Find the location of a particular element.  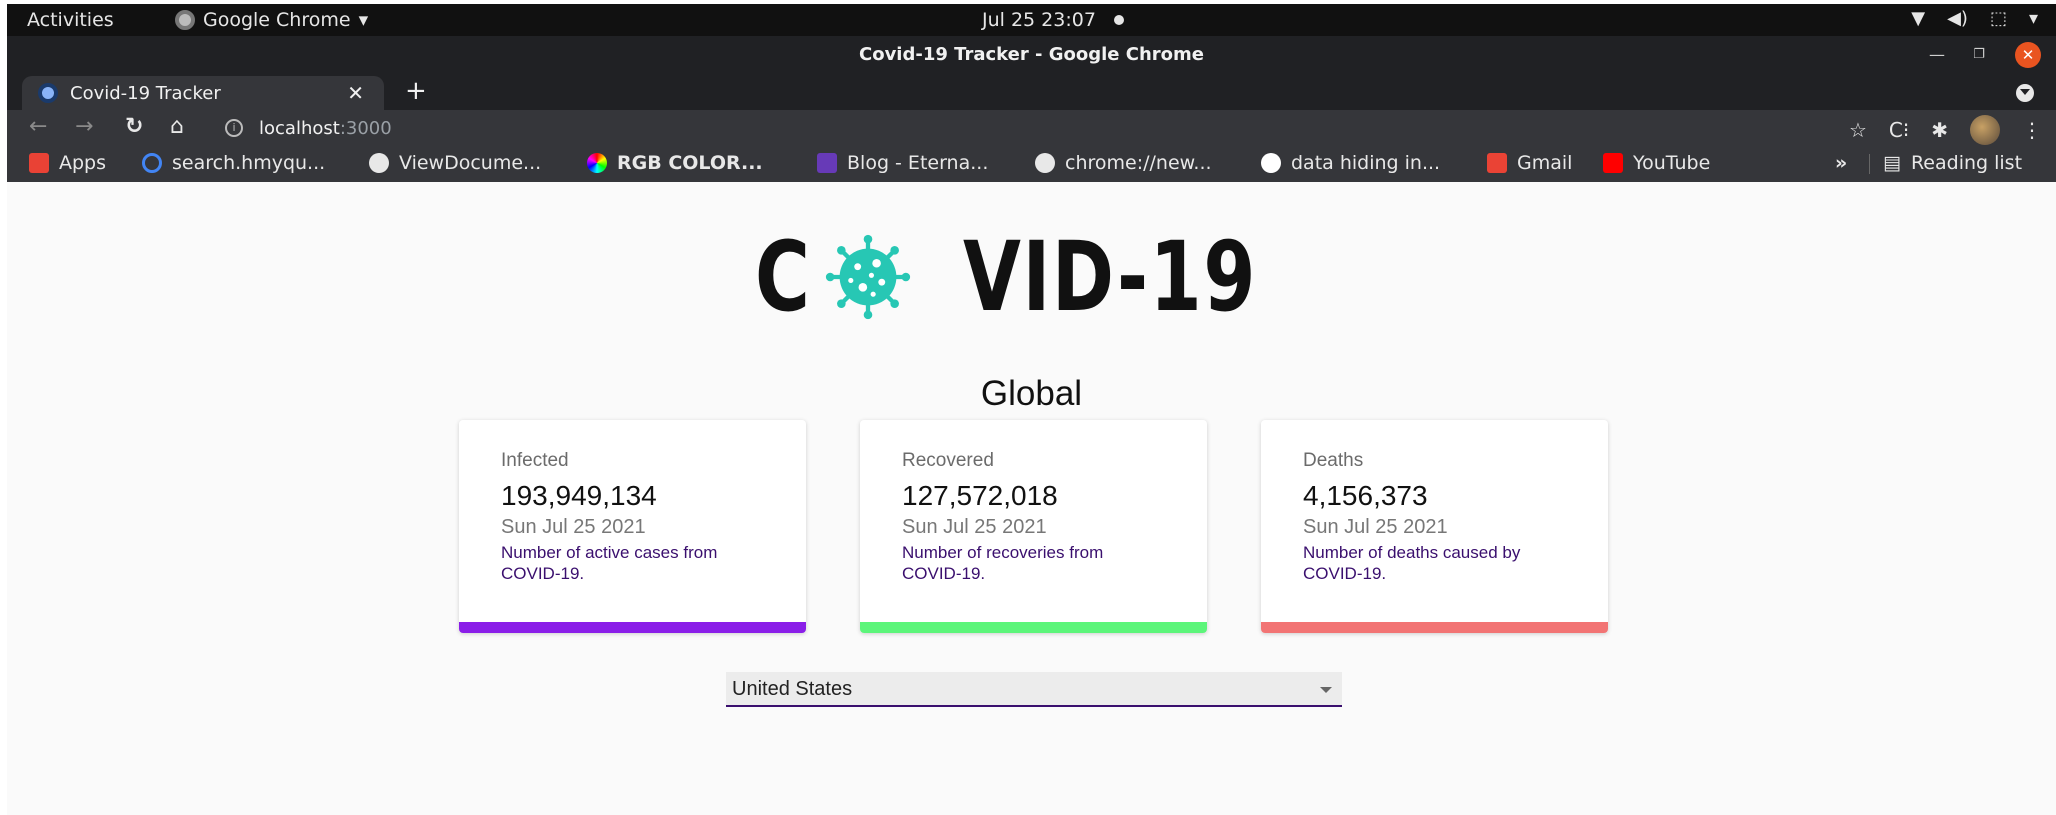

country-select-value: United States is located at coordinates (792, 689).